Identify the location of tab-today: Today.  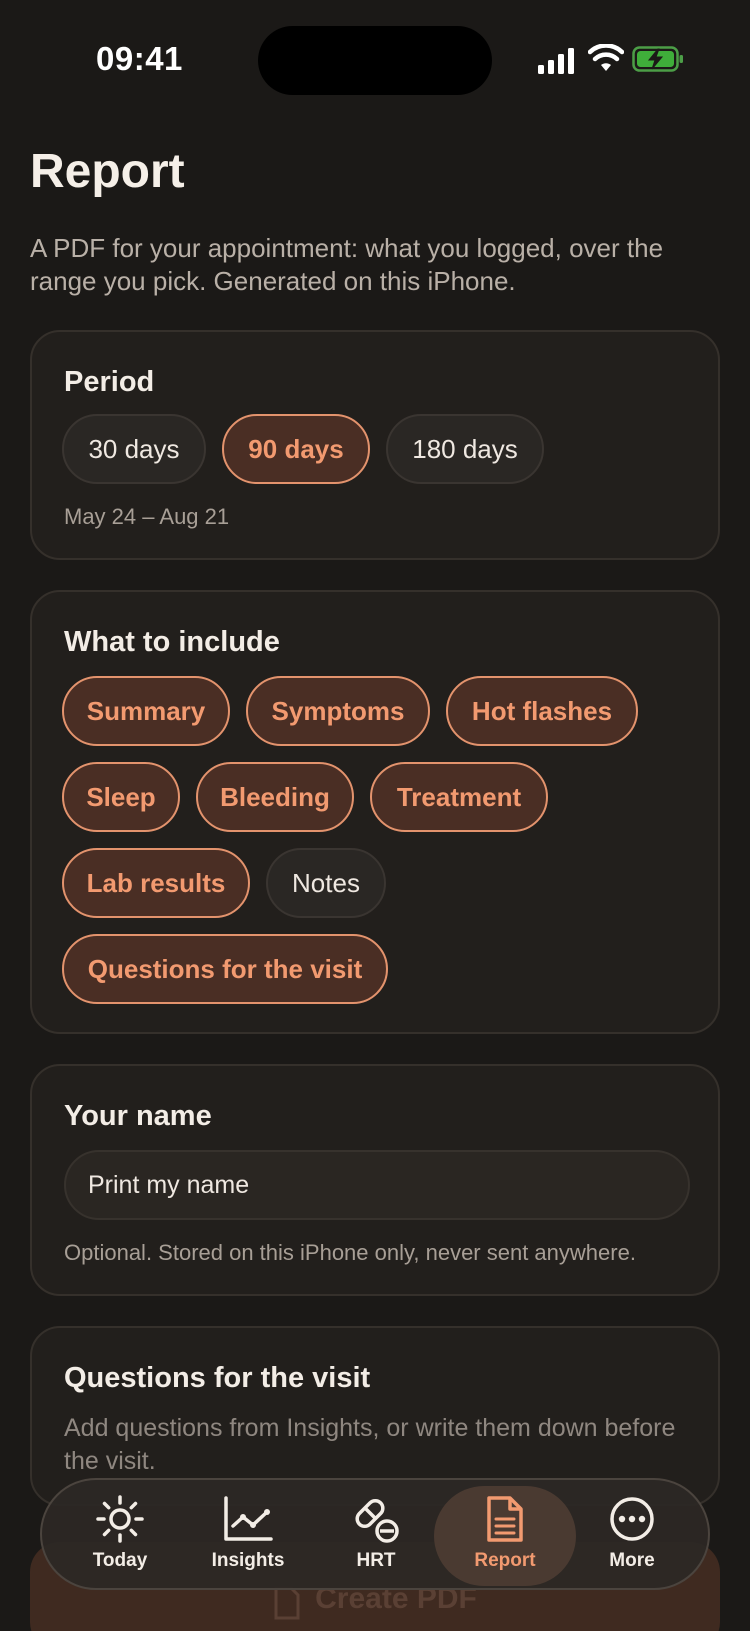
(120, 1536).